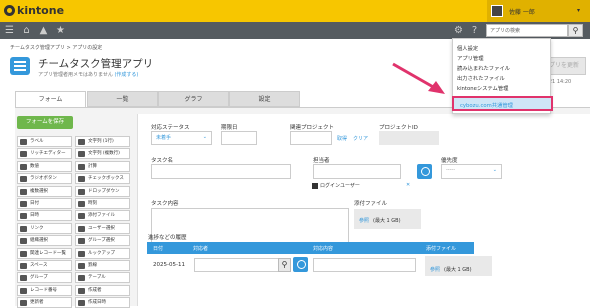 The image size is (590, 308). What do you see at coordinates (483, 68) in the screenshot?
I see `menu-imported-files: 読み込まれたファイル` at bounding box center [483, 68].